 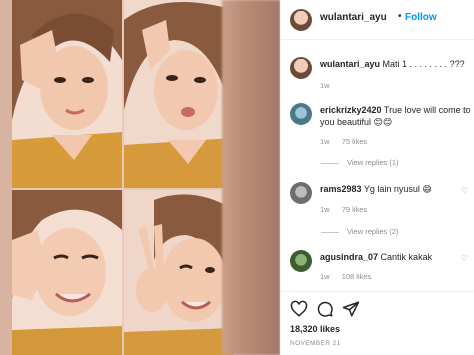 I want to click on photo-edge-right, so click(x=251, y=177).